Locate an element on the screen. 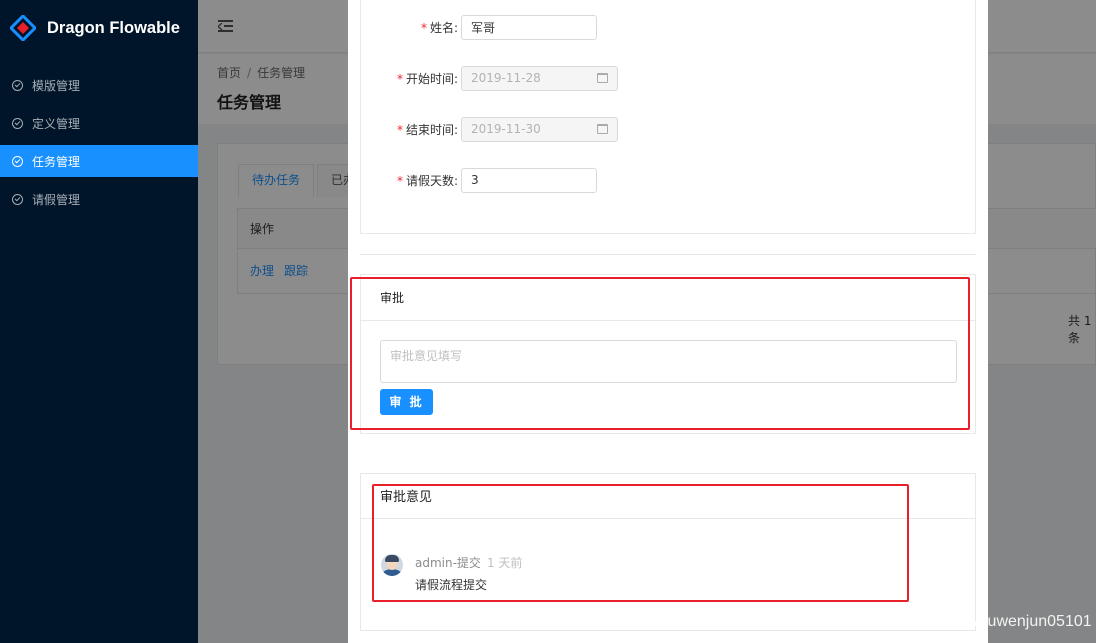  name-field: 军哥 is located at coordinates (529, 27).